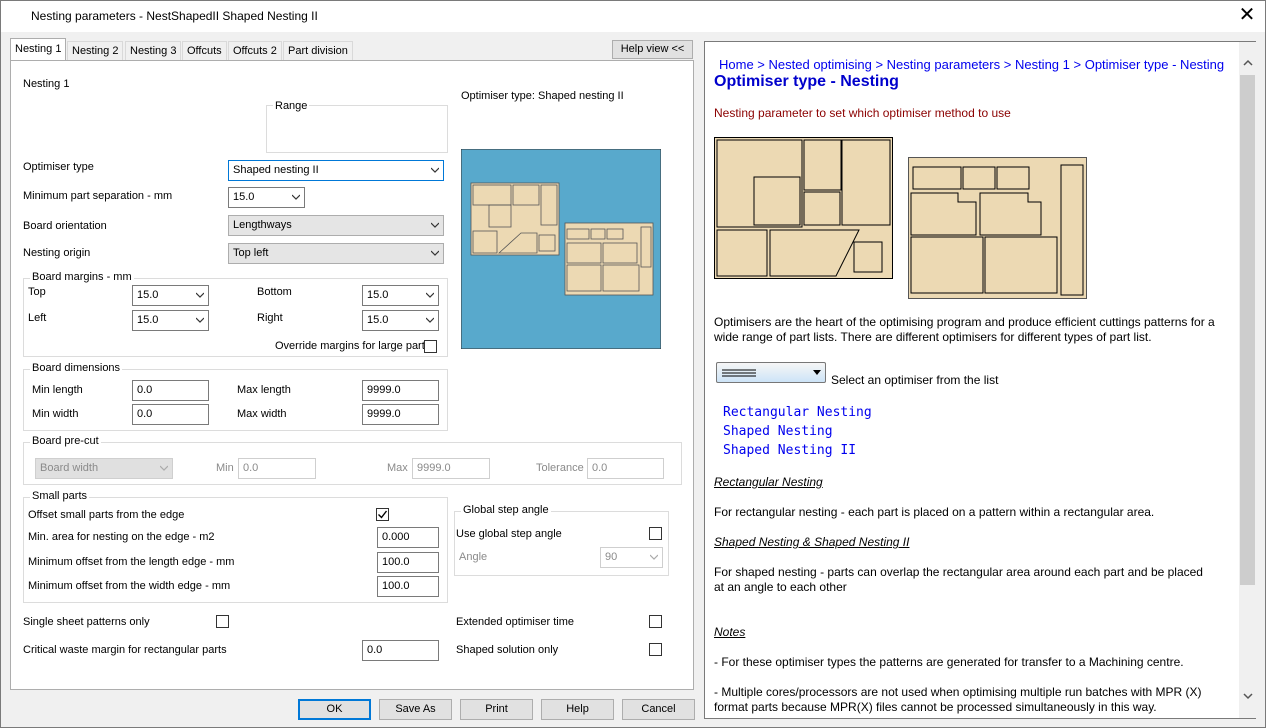 Image resolution: width=1266 pixels, height=728 pixels. I want to click on offset-small-parts-checkbox, so click(382, 514).